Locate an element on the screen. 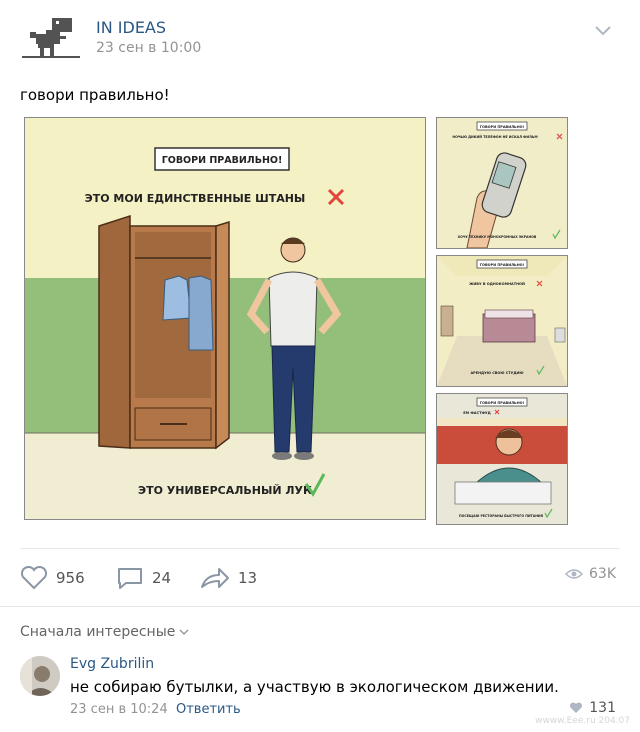 Image resolution: width=640 pixels, height=732 pixels. share-count: 13 is located at coordinates (248, 578).